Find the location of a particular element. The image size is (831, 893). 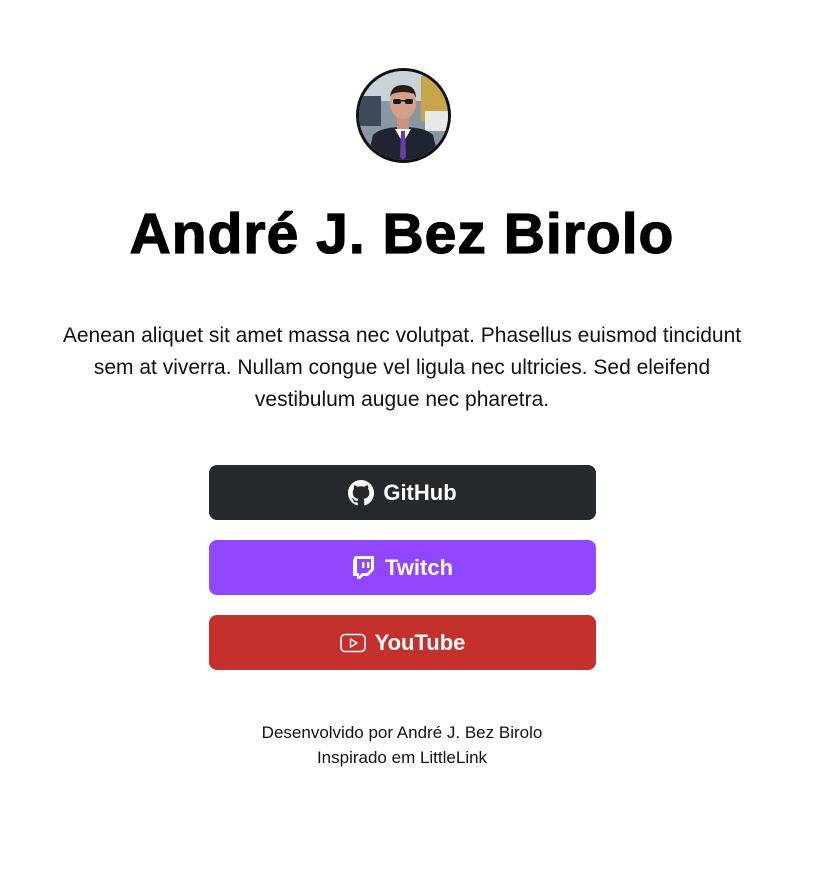

avatar-photo is located at coordinates (403, 115).